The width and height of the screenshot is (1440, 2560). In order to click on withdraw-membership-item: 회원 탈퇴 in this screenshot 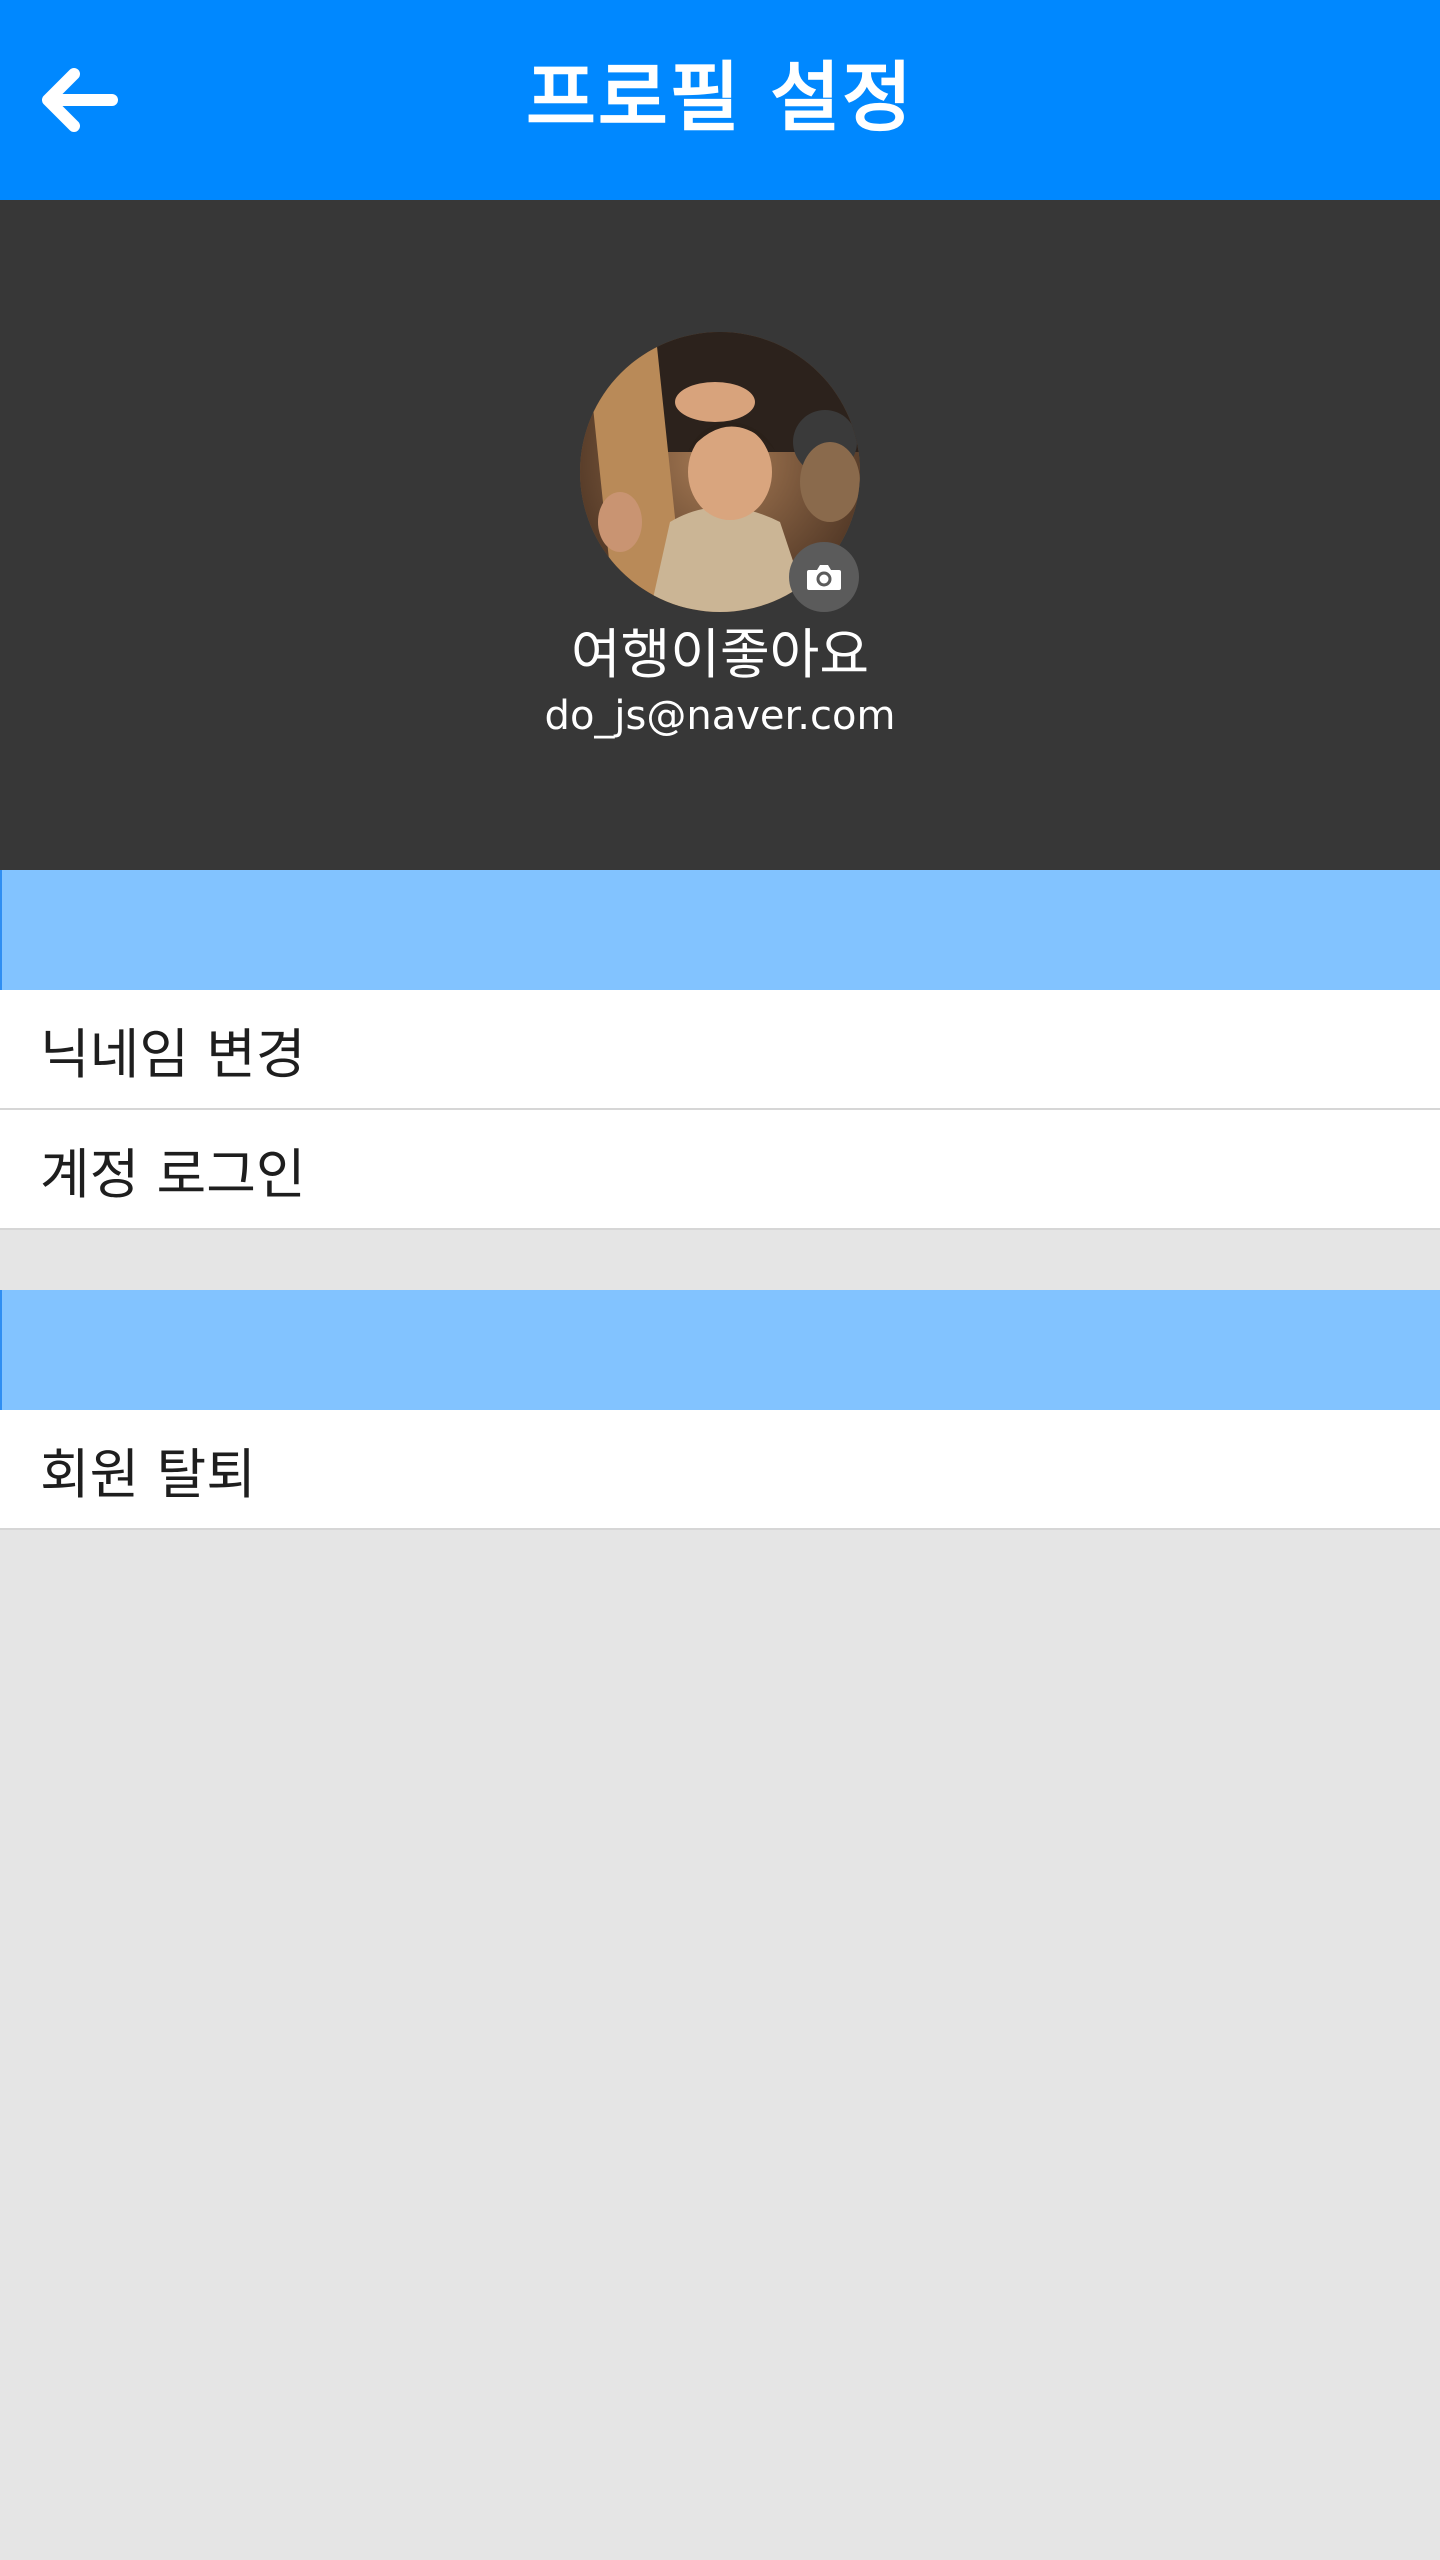, I will do `click(720, 1470)`.